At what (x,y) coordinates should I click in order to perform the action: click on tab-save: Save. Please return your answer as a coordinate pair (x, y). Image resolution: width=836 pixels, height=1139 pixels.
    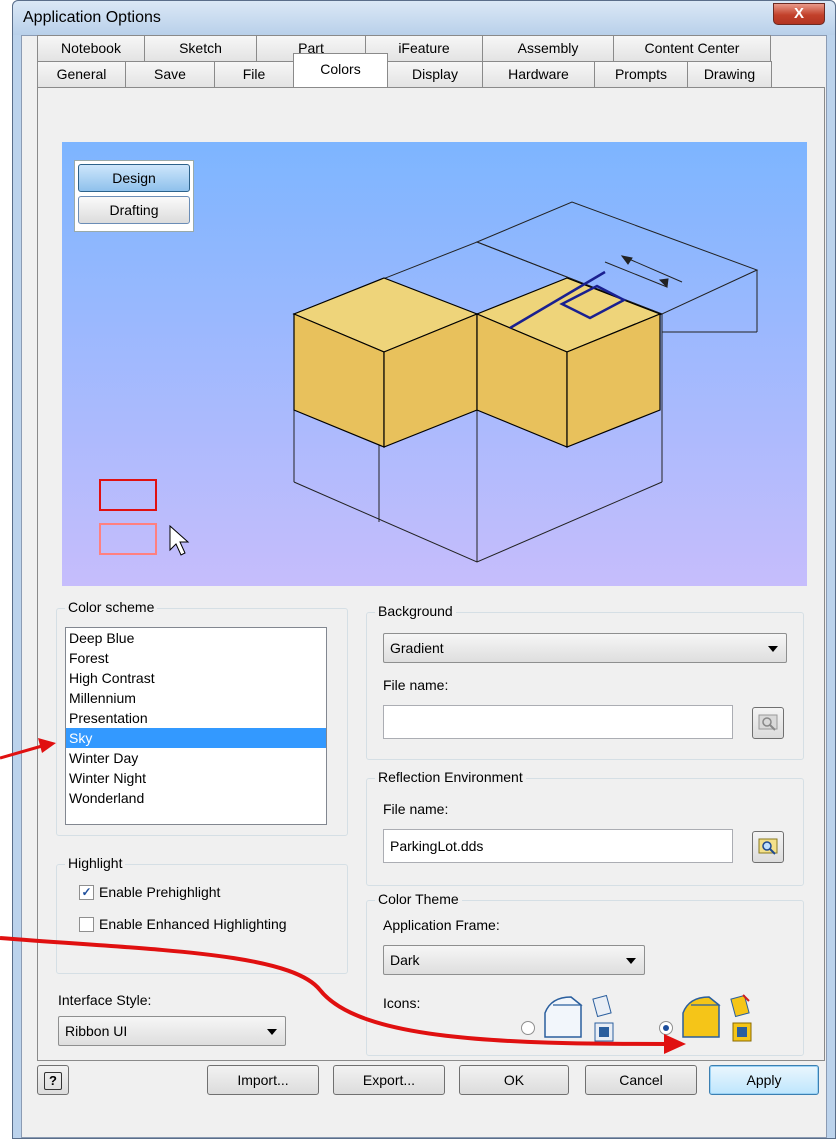
    Looking at the image, I should click on (170, 74).